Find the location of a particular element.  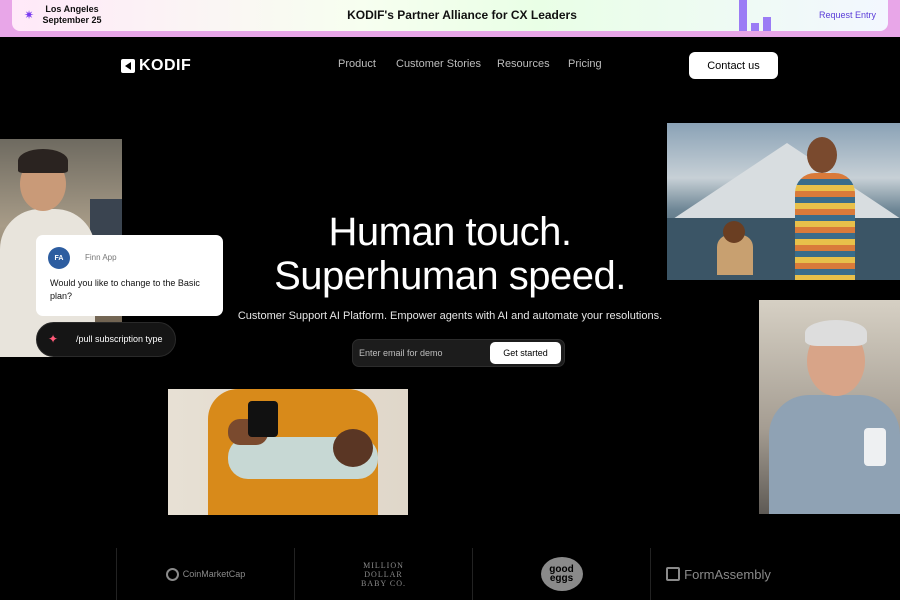

mdb-line3: BABY CO. is located at coordinates (383, 583).